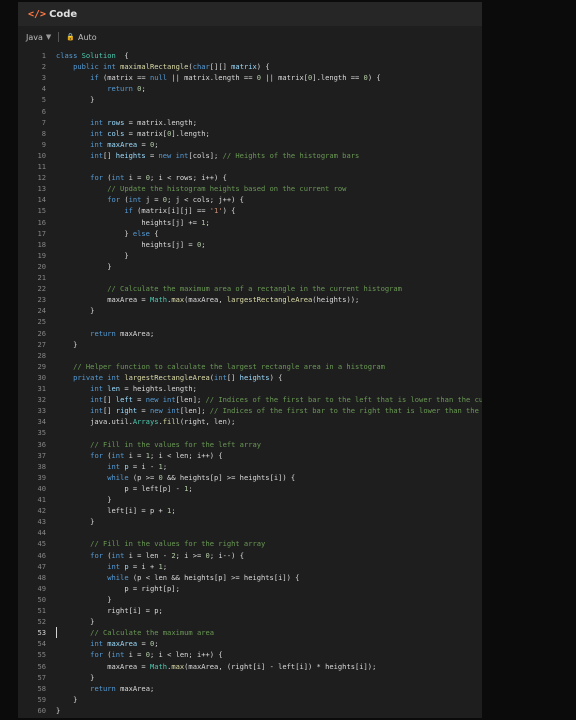 This screenshot has height=720, width=576. I want to click on code-token: public int, so click(97, 67).